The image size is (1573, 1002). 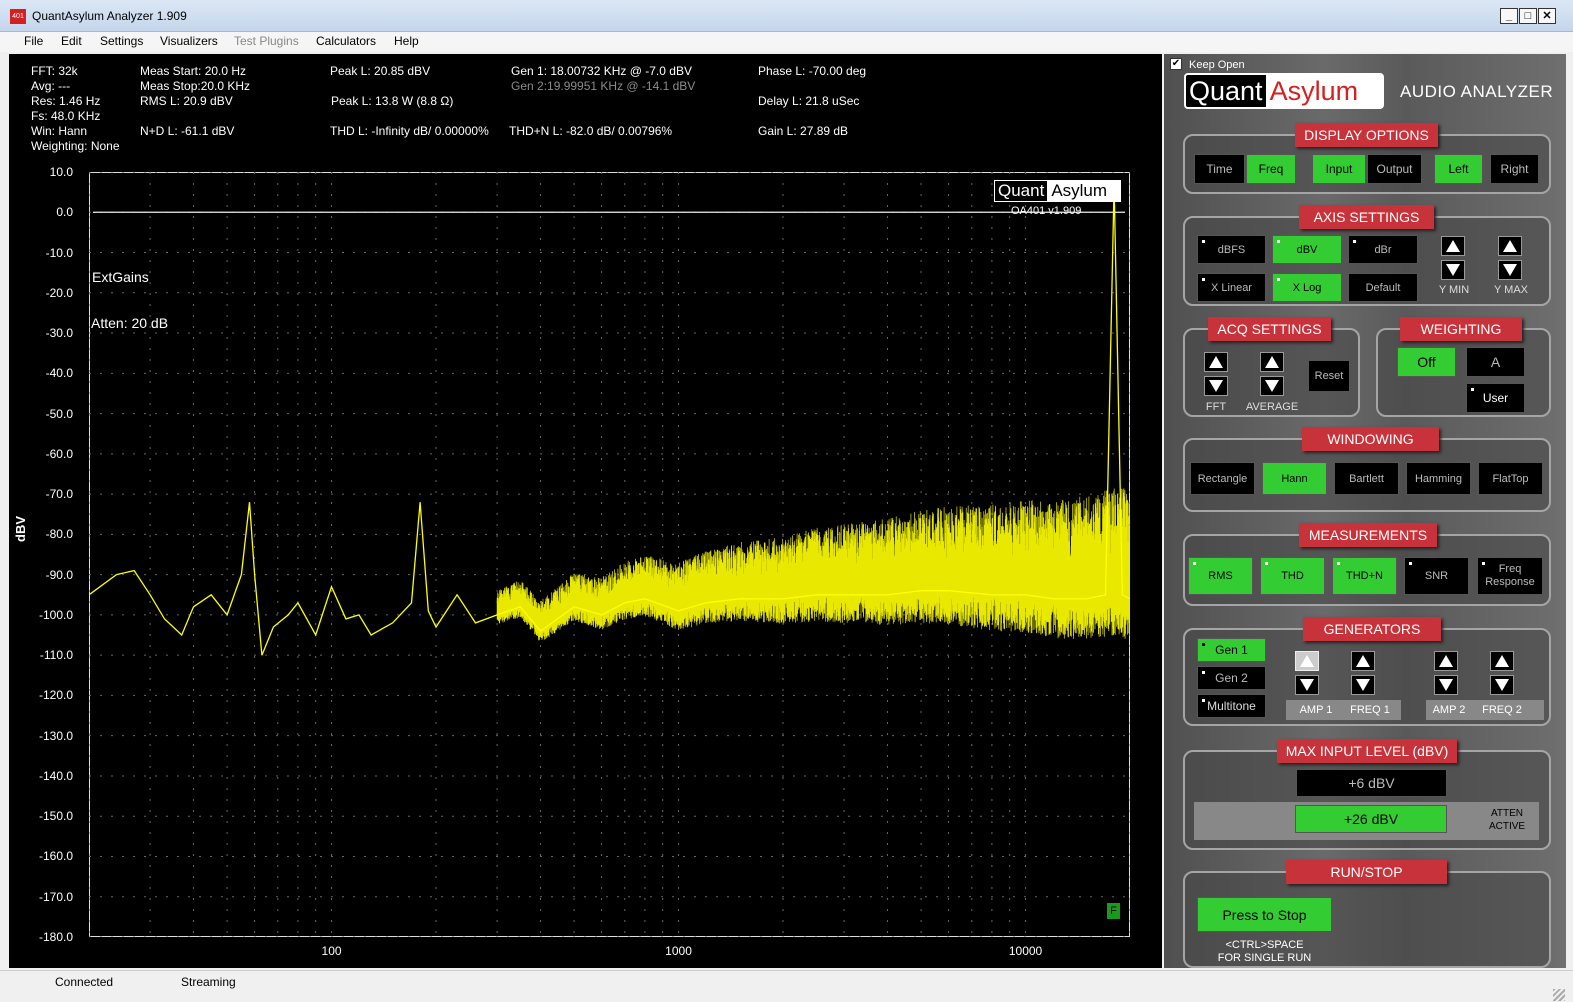 I want to click on hamming-window-button: Hamming, so click(x=1438, y=478).